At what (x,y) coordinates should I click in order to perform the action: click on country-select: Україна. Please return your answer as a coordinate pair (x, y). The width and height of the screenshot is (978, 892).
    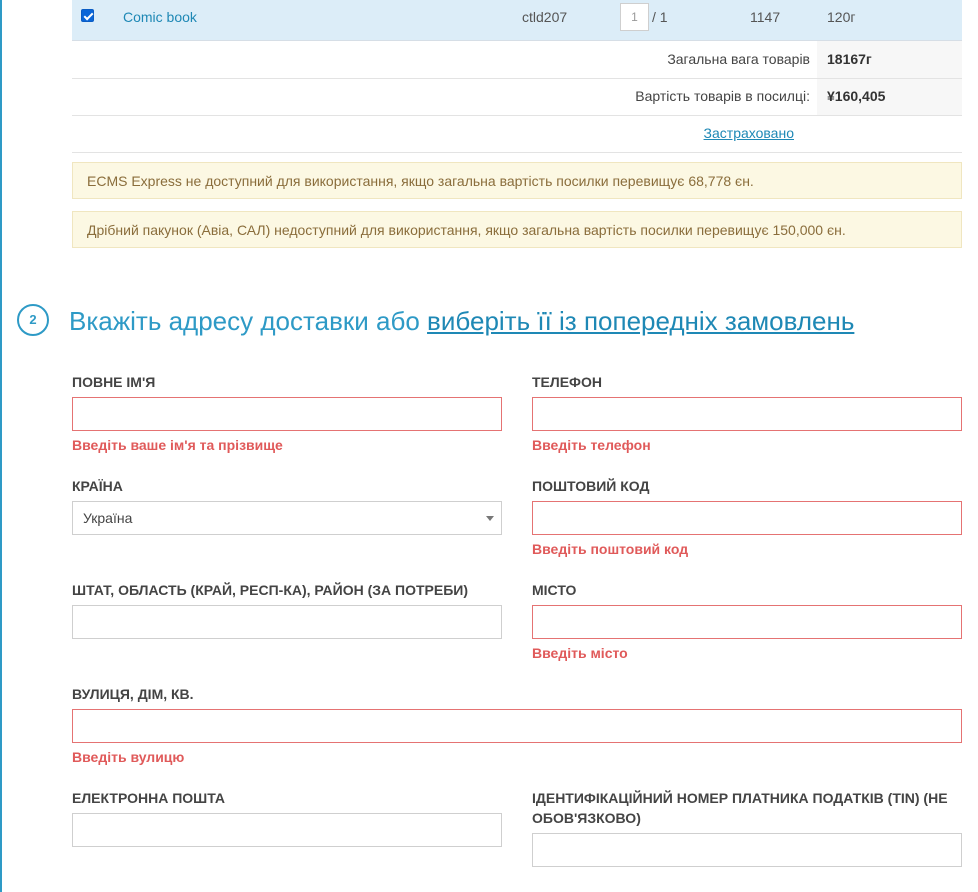
    Looking at the image, I should click on (287, 518).